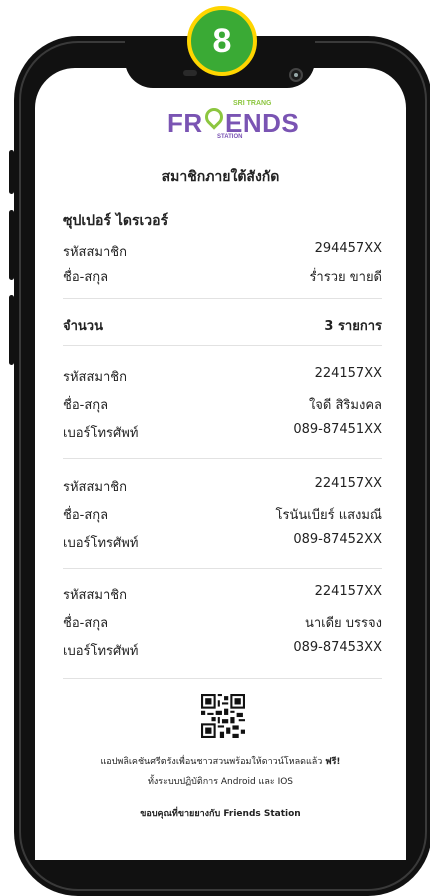  What do you see at coordinates (222, 325) in the screenshot?
I see `count-row: จำนวน 3 รายการ` at bounding box center [222, 325].